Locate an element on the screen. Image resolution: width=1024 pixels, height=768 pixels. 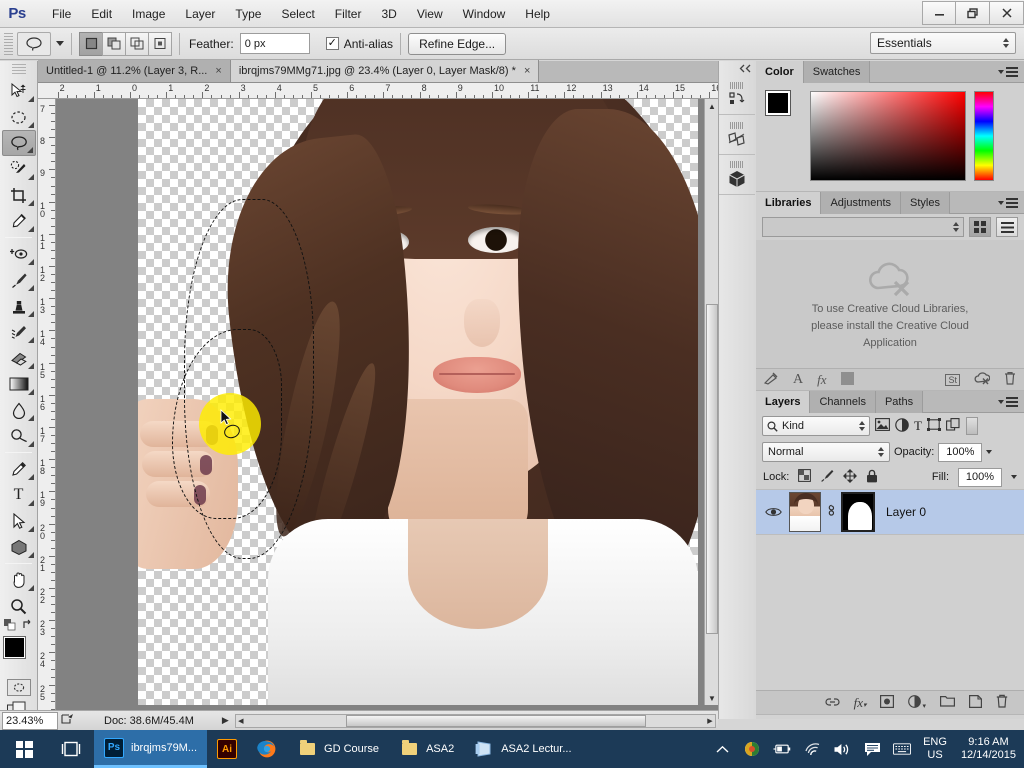
language-indicator: ENG US is located at coordinates (935, 749).